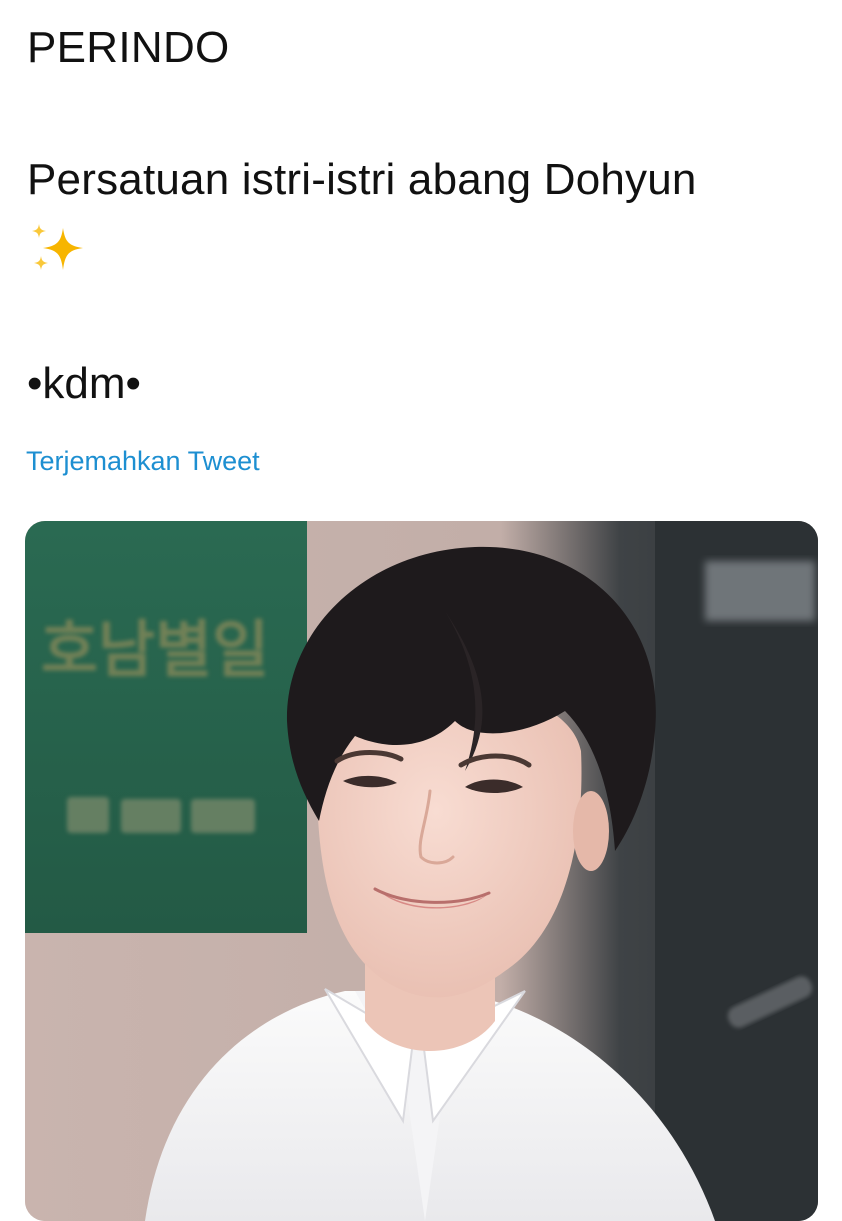 The image size is (842, 1221). What do you see at coordinates (155, 649) in the screenshot?
I see `sign-text: 호남별일` at bounding box center [155, 649].